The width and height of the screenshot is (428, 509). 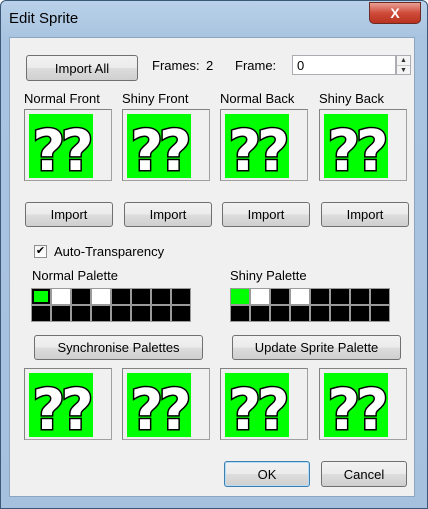 I want to click on shiny-front-sprite: ??, so click(x=166, y=145).